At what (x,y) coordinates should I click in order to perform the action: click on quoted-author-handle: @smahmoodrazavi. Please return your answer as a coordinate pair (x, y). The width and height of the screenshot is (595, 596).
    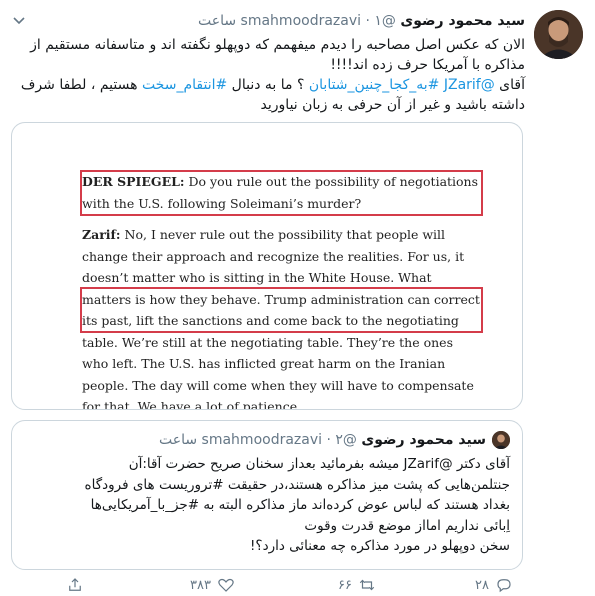
    Looking at the image, I should click on (279, 440).